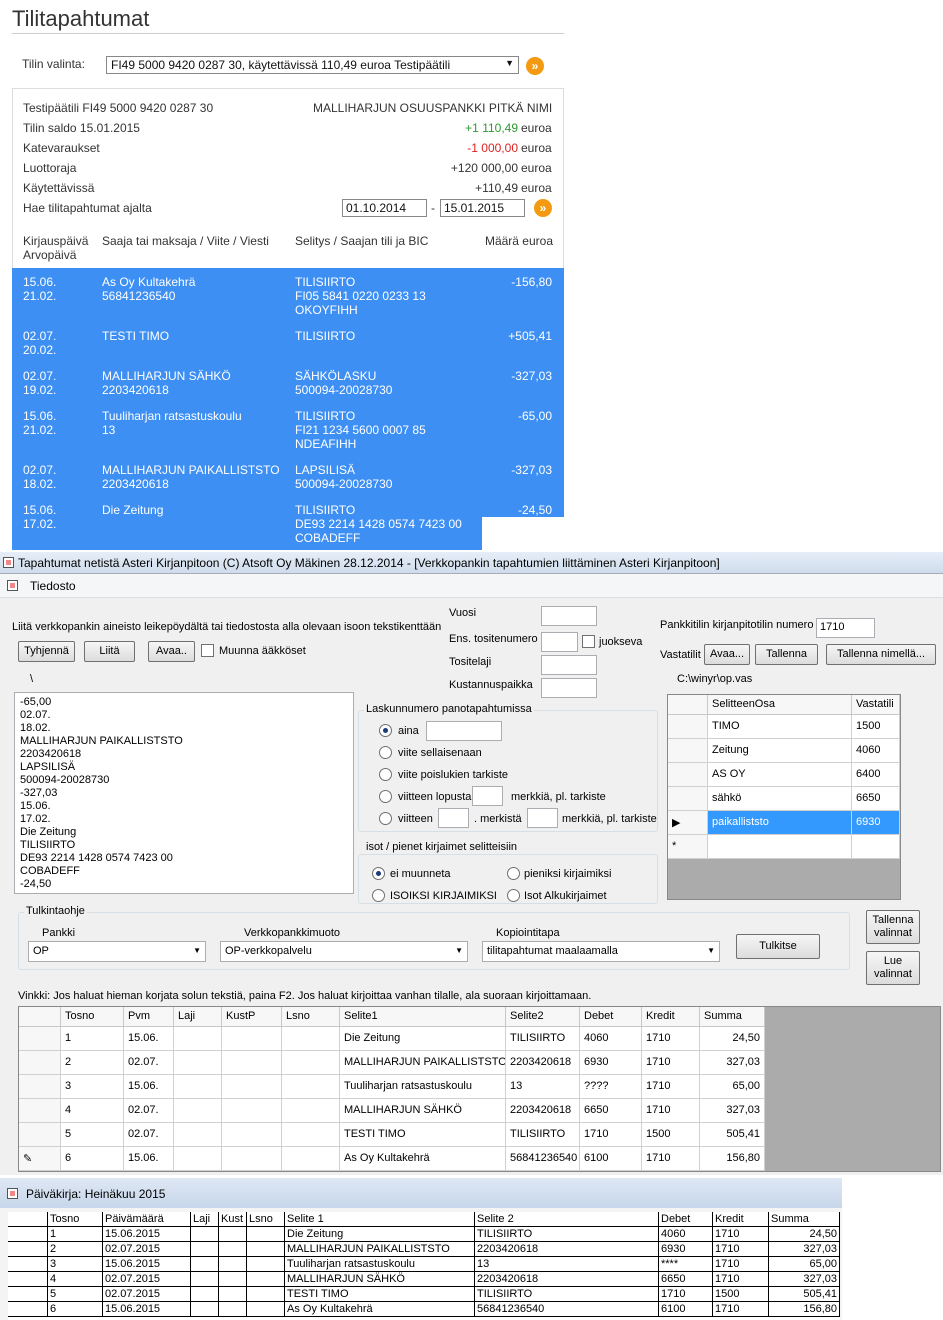  What do you see at coordinates (92, 1111) in the screenshot?
I see `result-cell-tosno: 4` at bounding box center [92, 1111].